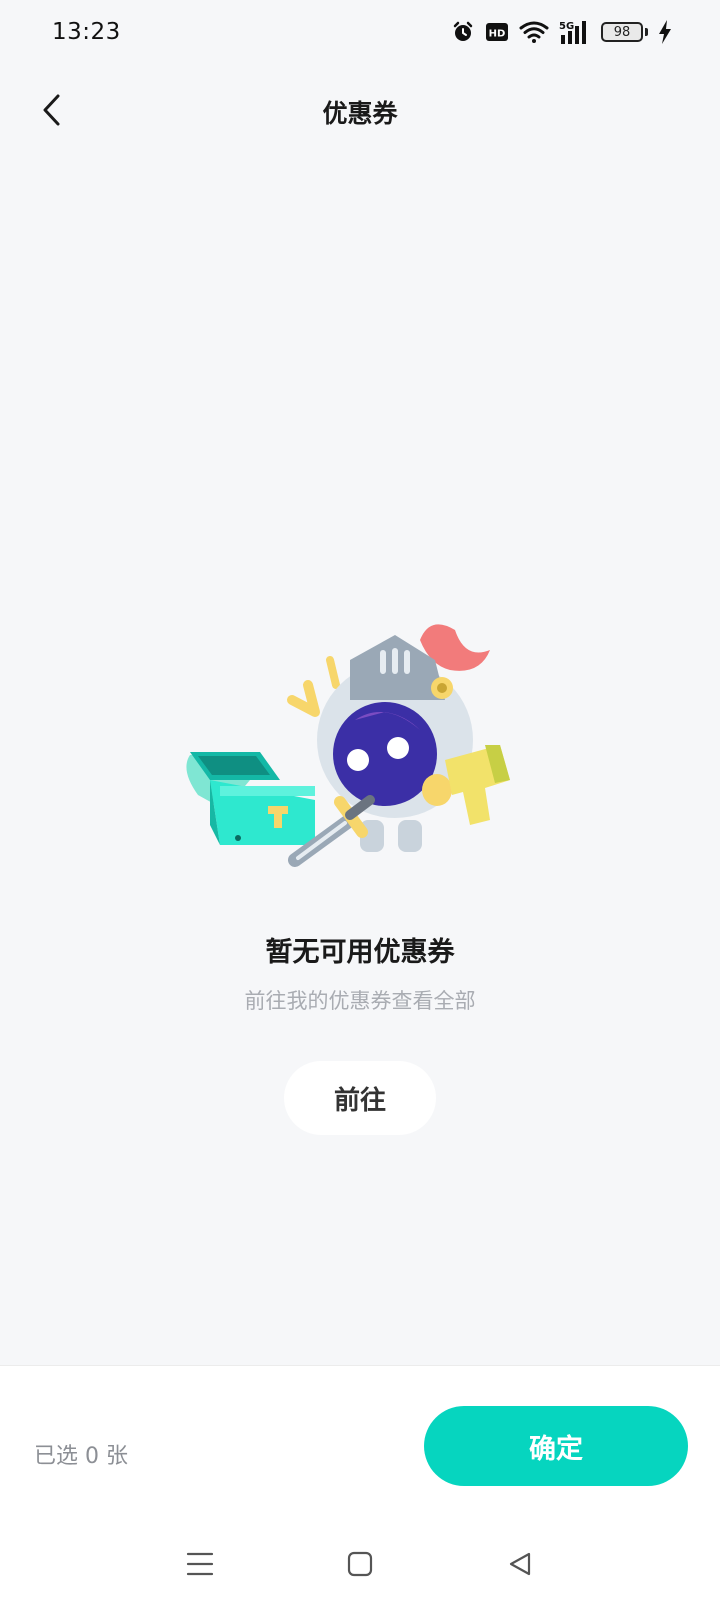 The width and height of the screenshot is (720, 1612). I want to click on confirm-button: 确定, so click(556, 1446).